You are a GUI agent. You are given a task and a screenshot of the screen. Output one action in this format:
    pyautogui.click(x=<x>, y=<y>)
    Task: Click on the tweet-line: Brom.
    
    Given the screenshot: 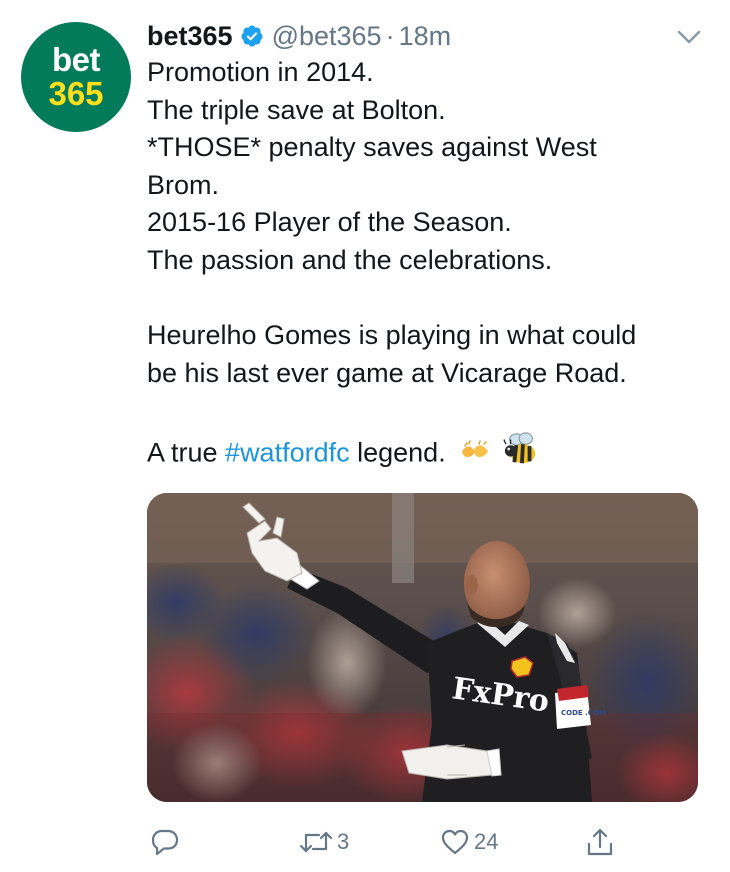 What is the action you would take?
    pyautogui.click(x=183, y=184)
    